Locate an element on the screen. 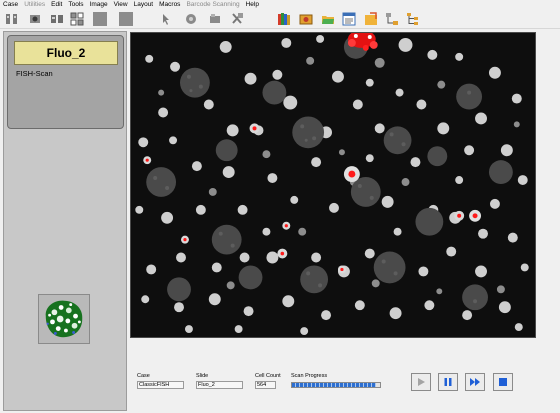  export-folder-icon is located at coordinates (371, 18).